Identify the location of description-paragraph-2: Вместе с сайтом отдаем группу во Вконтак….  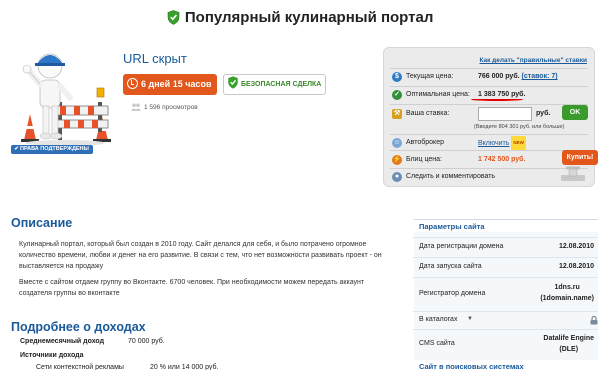
(192, 288).